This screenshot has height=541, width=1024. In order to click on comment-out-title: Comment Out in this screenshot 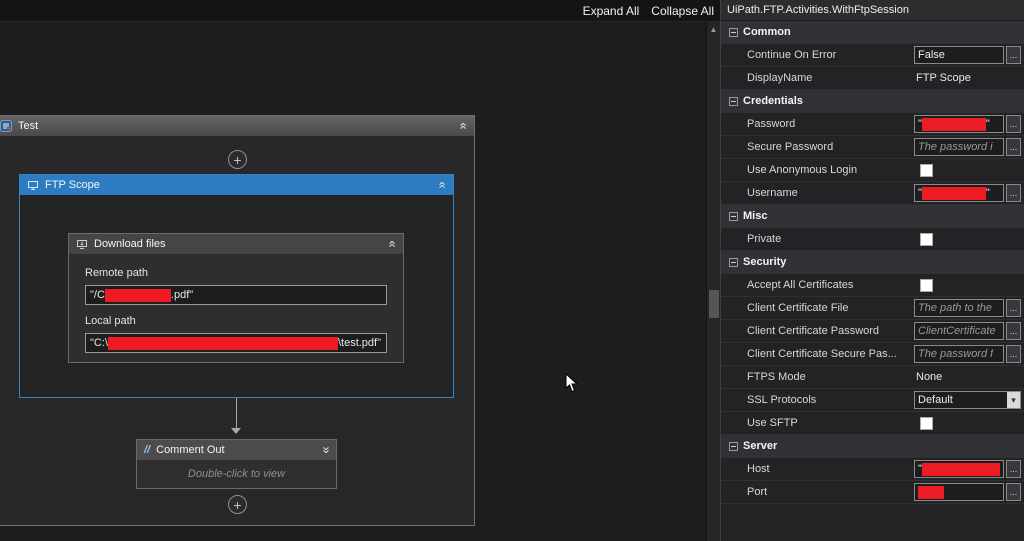, I will do `click(190, 450)`.